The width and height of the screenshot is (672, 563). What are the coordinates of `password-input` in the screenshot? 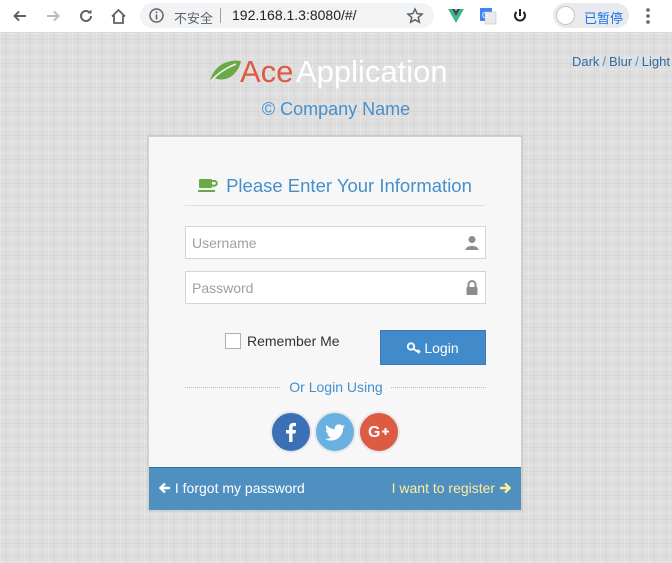 It's located at (324, 287).